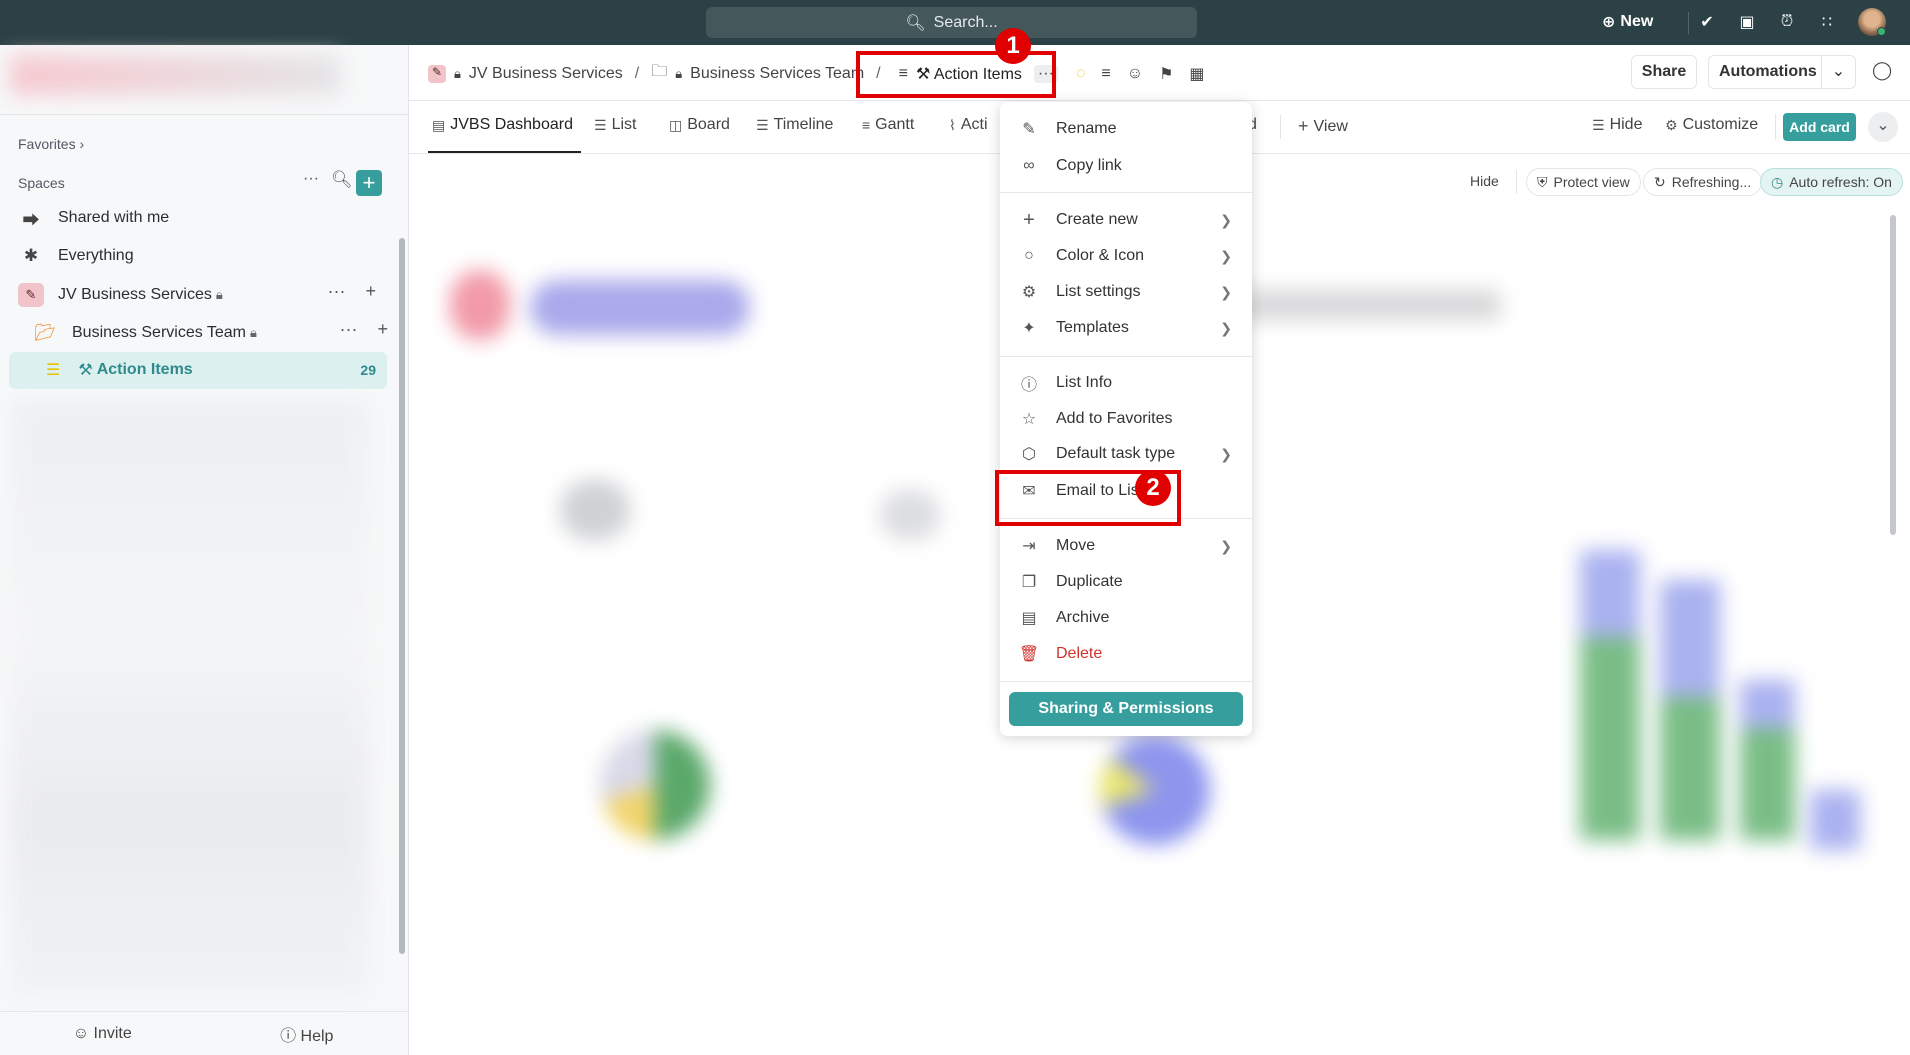 This screenshot has width=1910, height=1055. What do you see at coordinates (794, 125) in the screenshot?
I see `tab-timeline: ☰ Timeline` at bounding box center [794, 125].